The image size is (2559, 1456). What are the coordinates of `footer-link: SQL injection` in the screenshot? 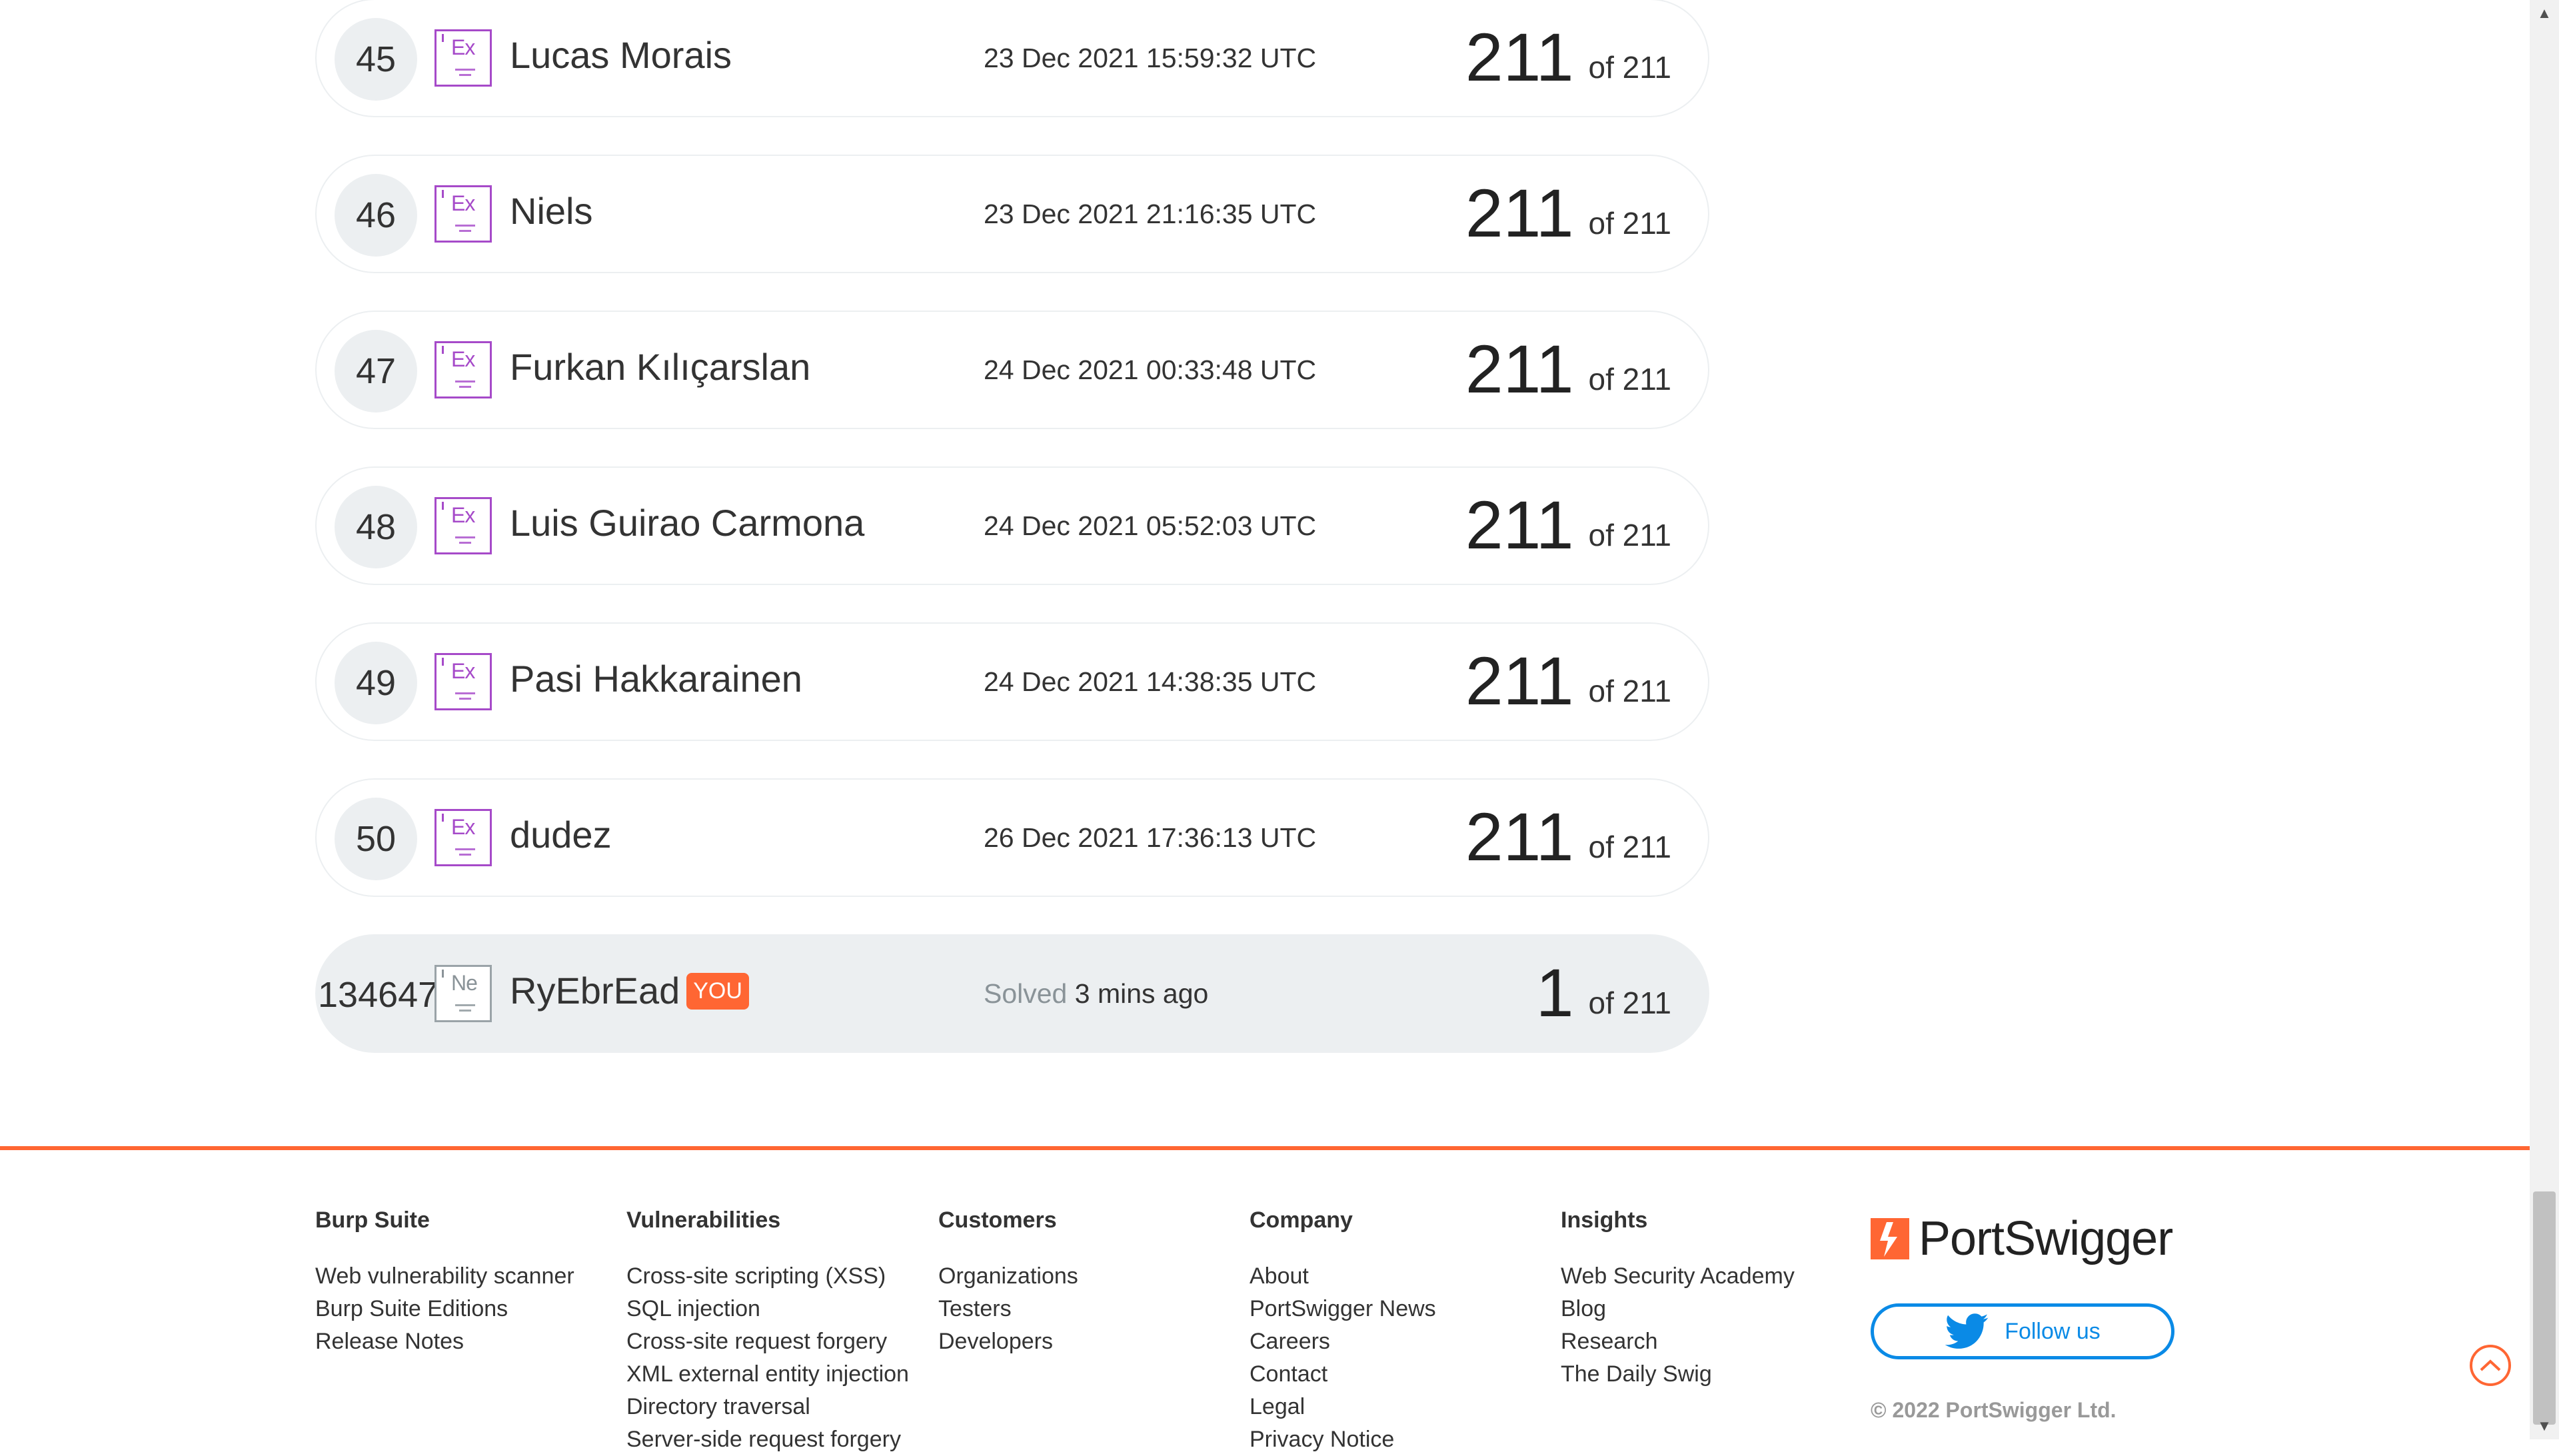 It's located at (767, 1309).